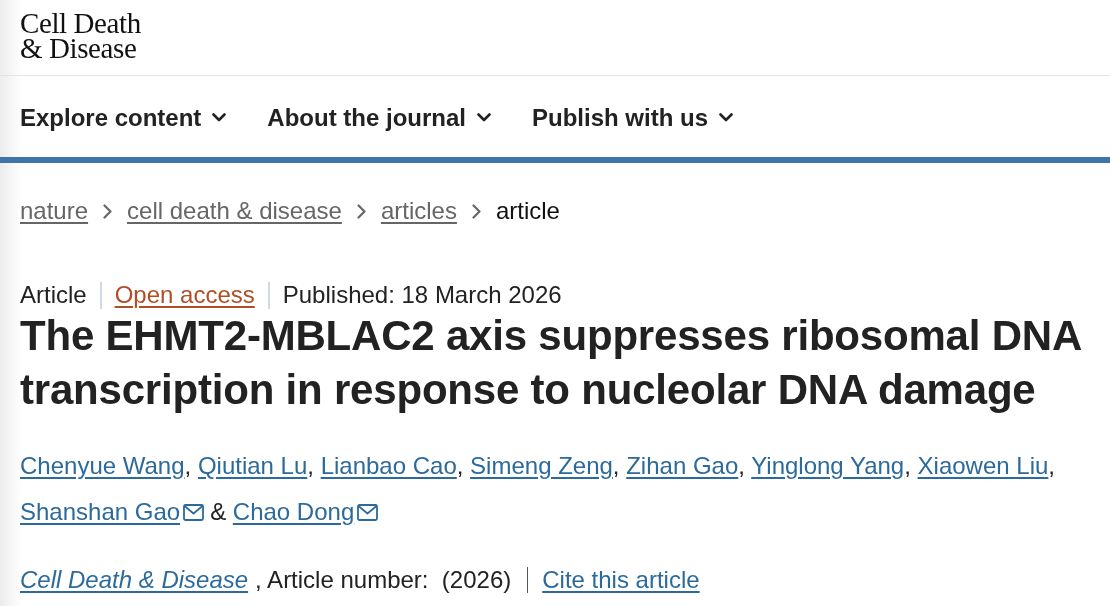 The width and height of the screenshot is (1110, 606). What do you see at coordinates (234, 211) in the screenshot?
I see `breadcrumb-link: cell death & disease` at bounding box center [234, 211].